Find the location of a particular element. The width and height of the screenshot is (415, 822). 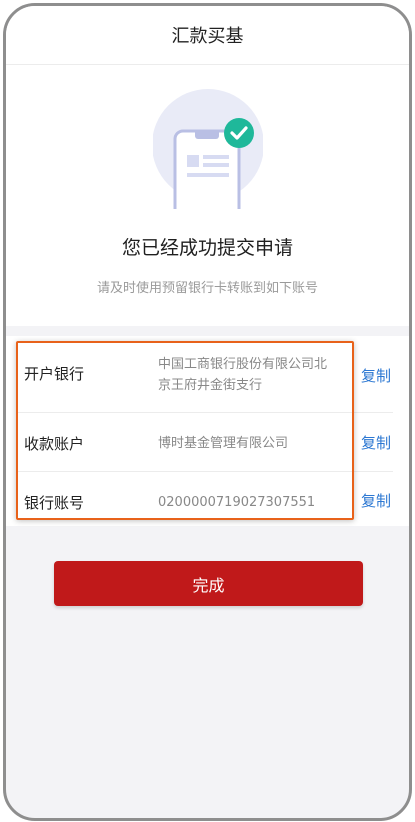

success-title: 您已经成功提交申请 is located at coordinates (207, 248).